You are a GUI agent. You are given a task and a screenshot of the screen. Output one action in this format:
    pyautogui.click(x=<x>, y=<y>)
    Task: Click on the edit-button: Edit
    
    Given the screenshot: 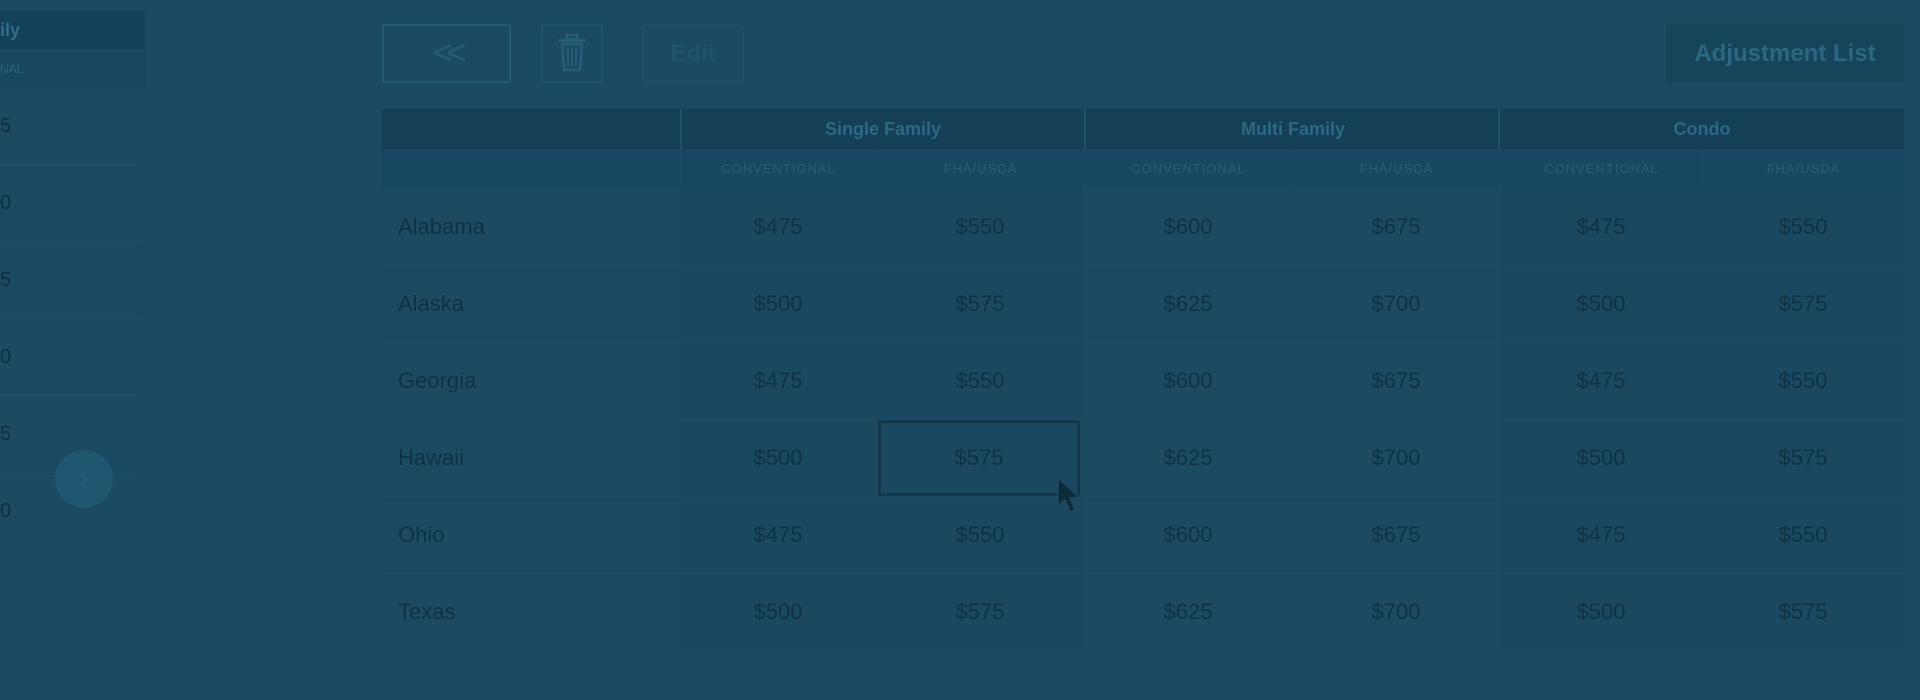 What is the action you would take?
    pyautogui.click(x=693, y=53)
    